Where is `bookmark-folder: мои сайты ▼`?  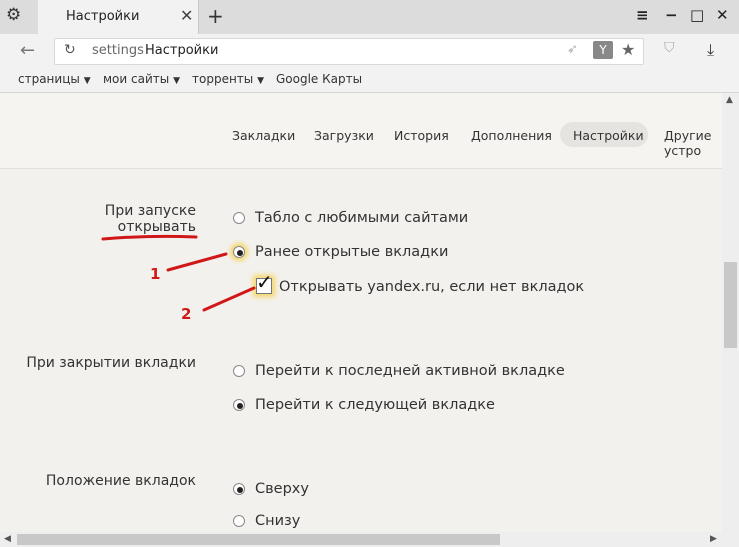
bookmark-folder: мои сайты ▼ is located at coordinates (141, 79).